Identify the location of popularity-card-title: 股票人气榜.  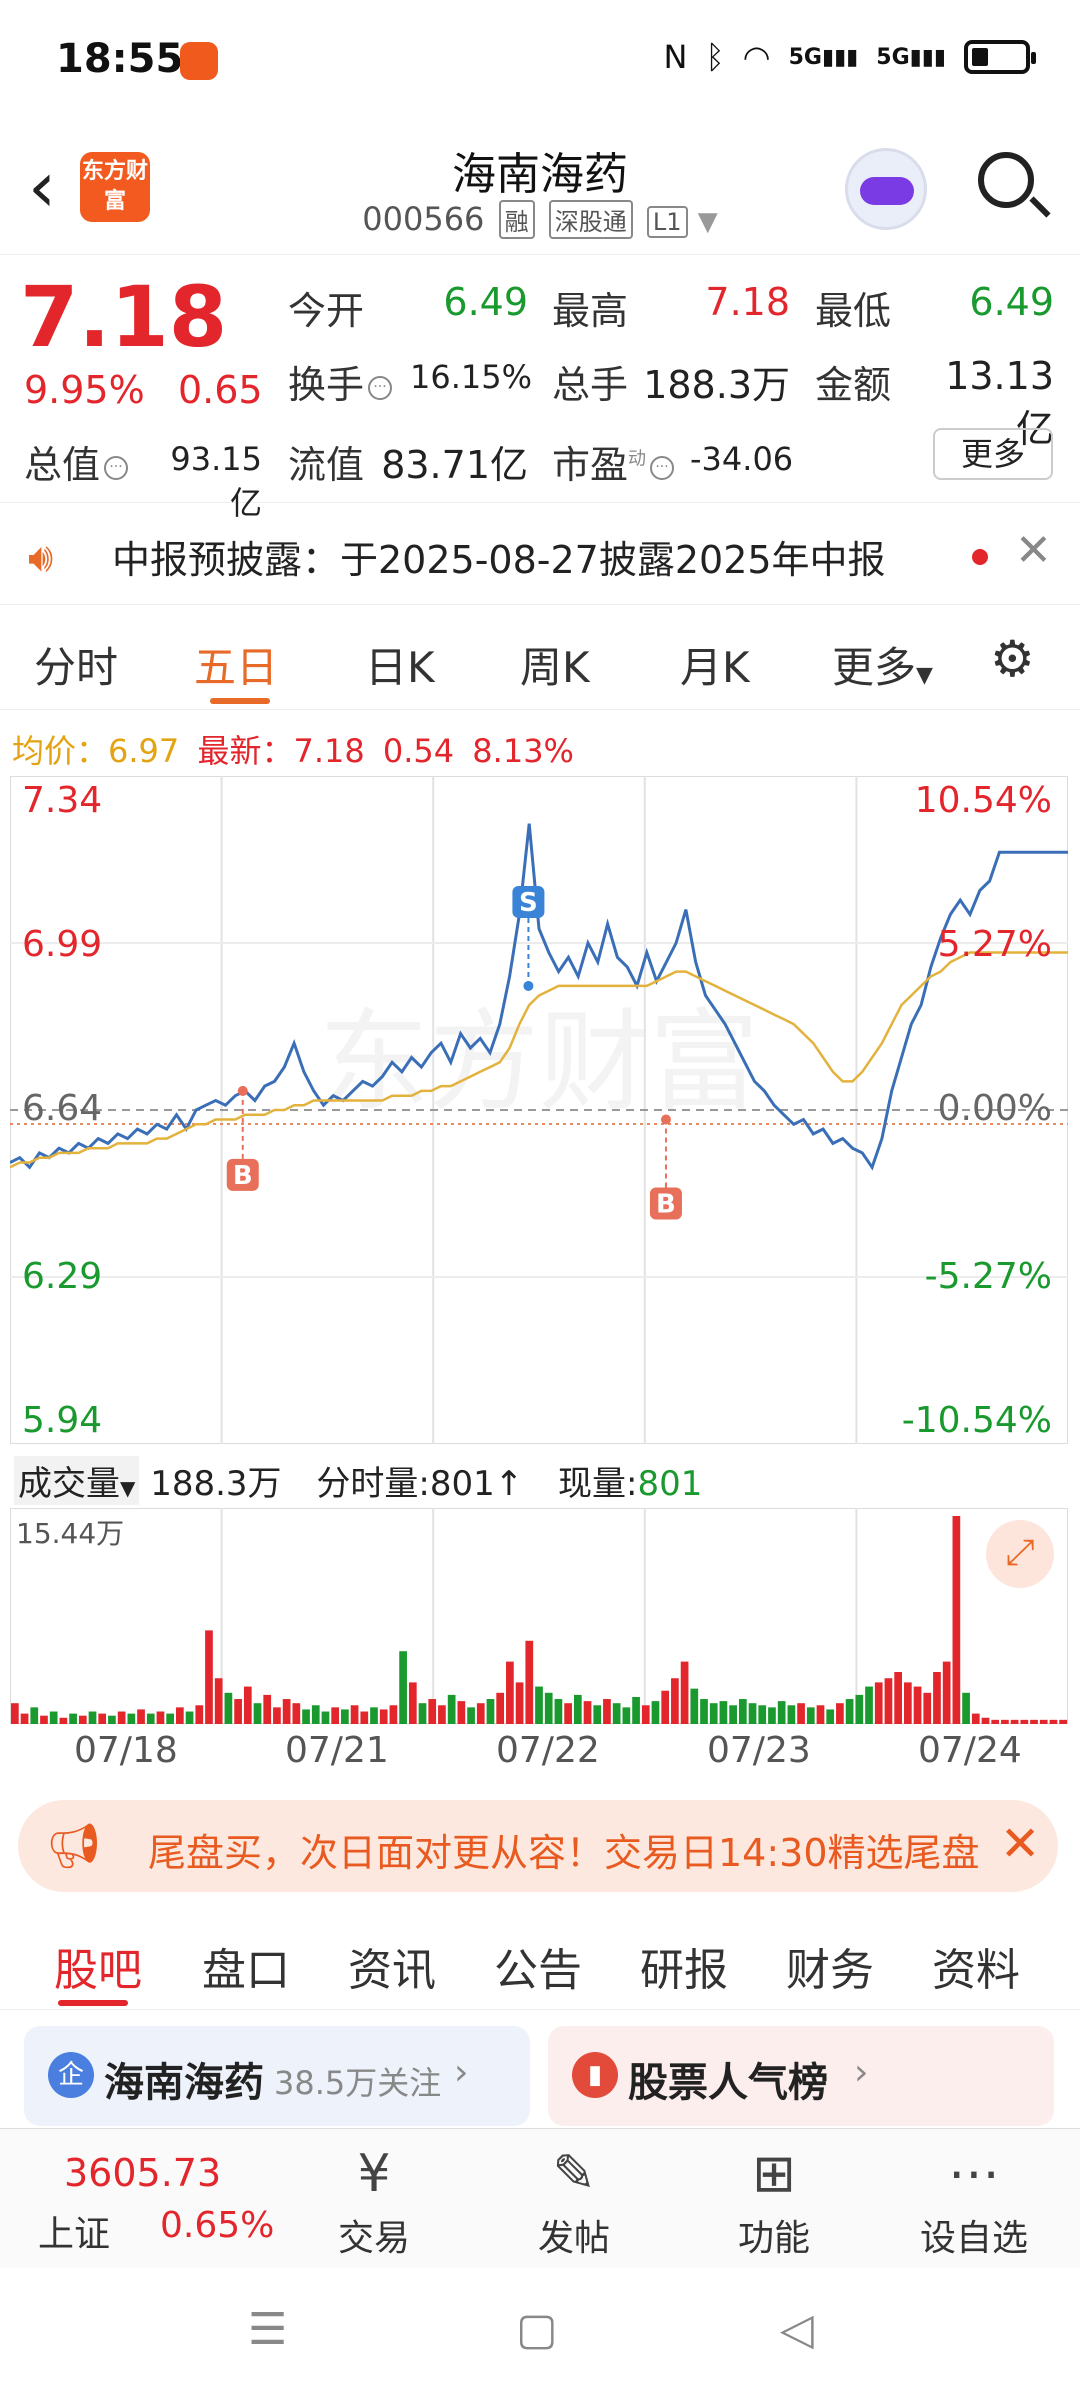
(728, 2083).